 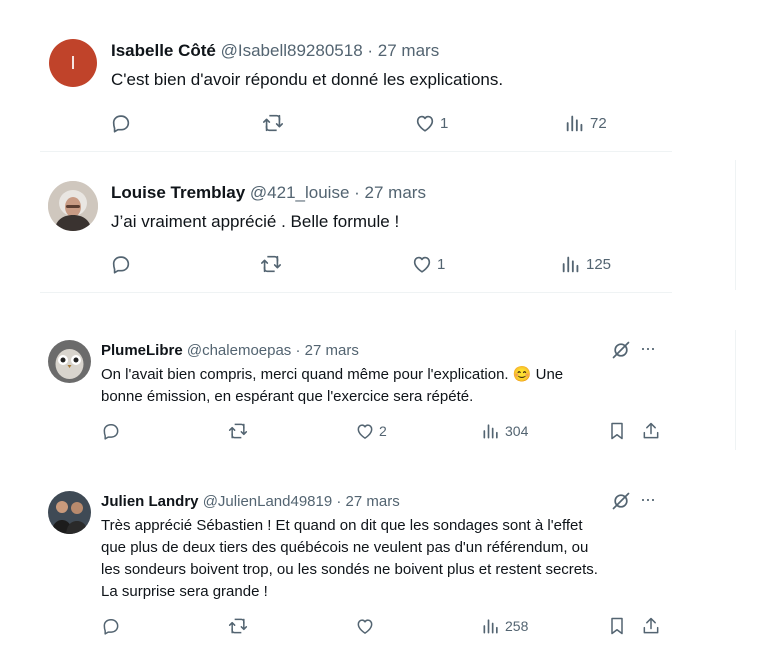 I want to click on right-border, so click(x=735, y=225).